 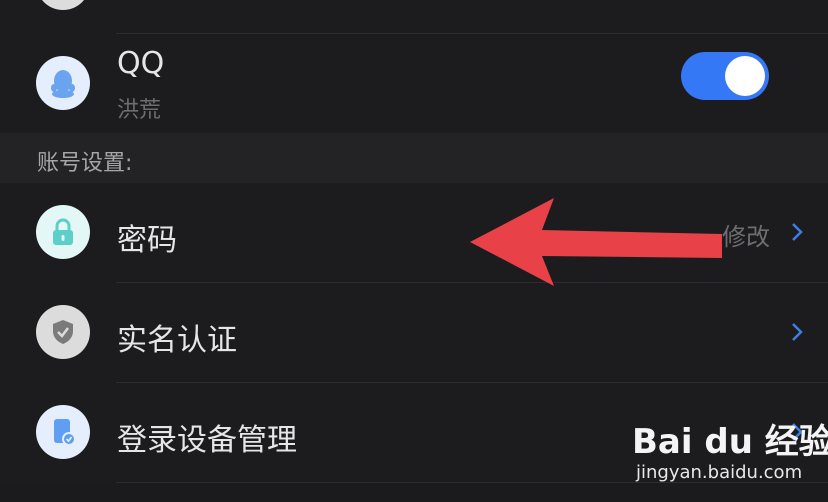 I want to click on previous-account-row, so click(x=414, y=16).